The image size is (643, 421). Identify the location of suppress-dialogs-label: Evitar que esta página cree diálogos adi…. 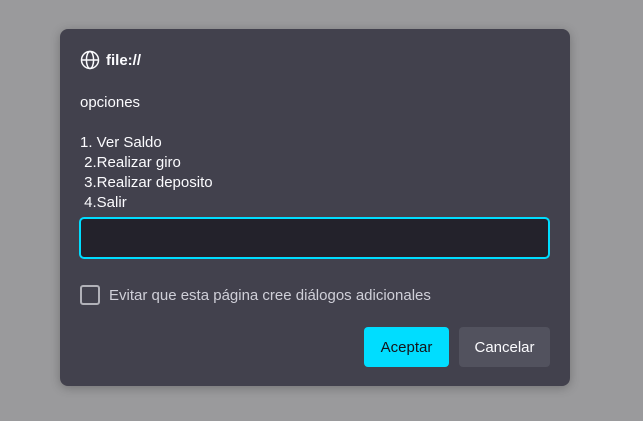
(270, 295).